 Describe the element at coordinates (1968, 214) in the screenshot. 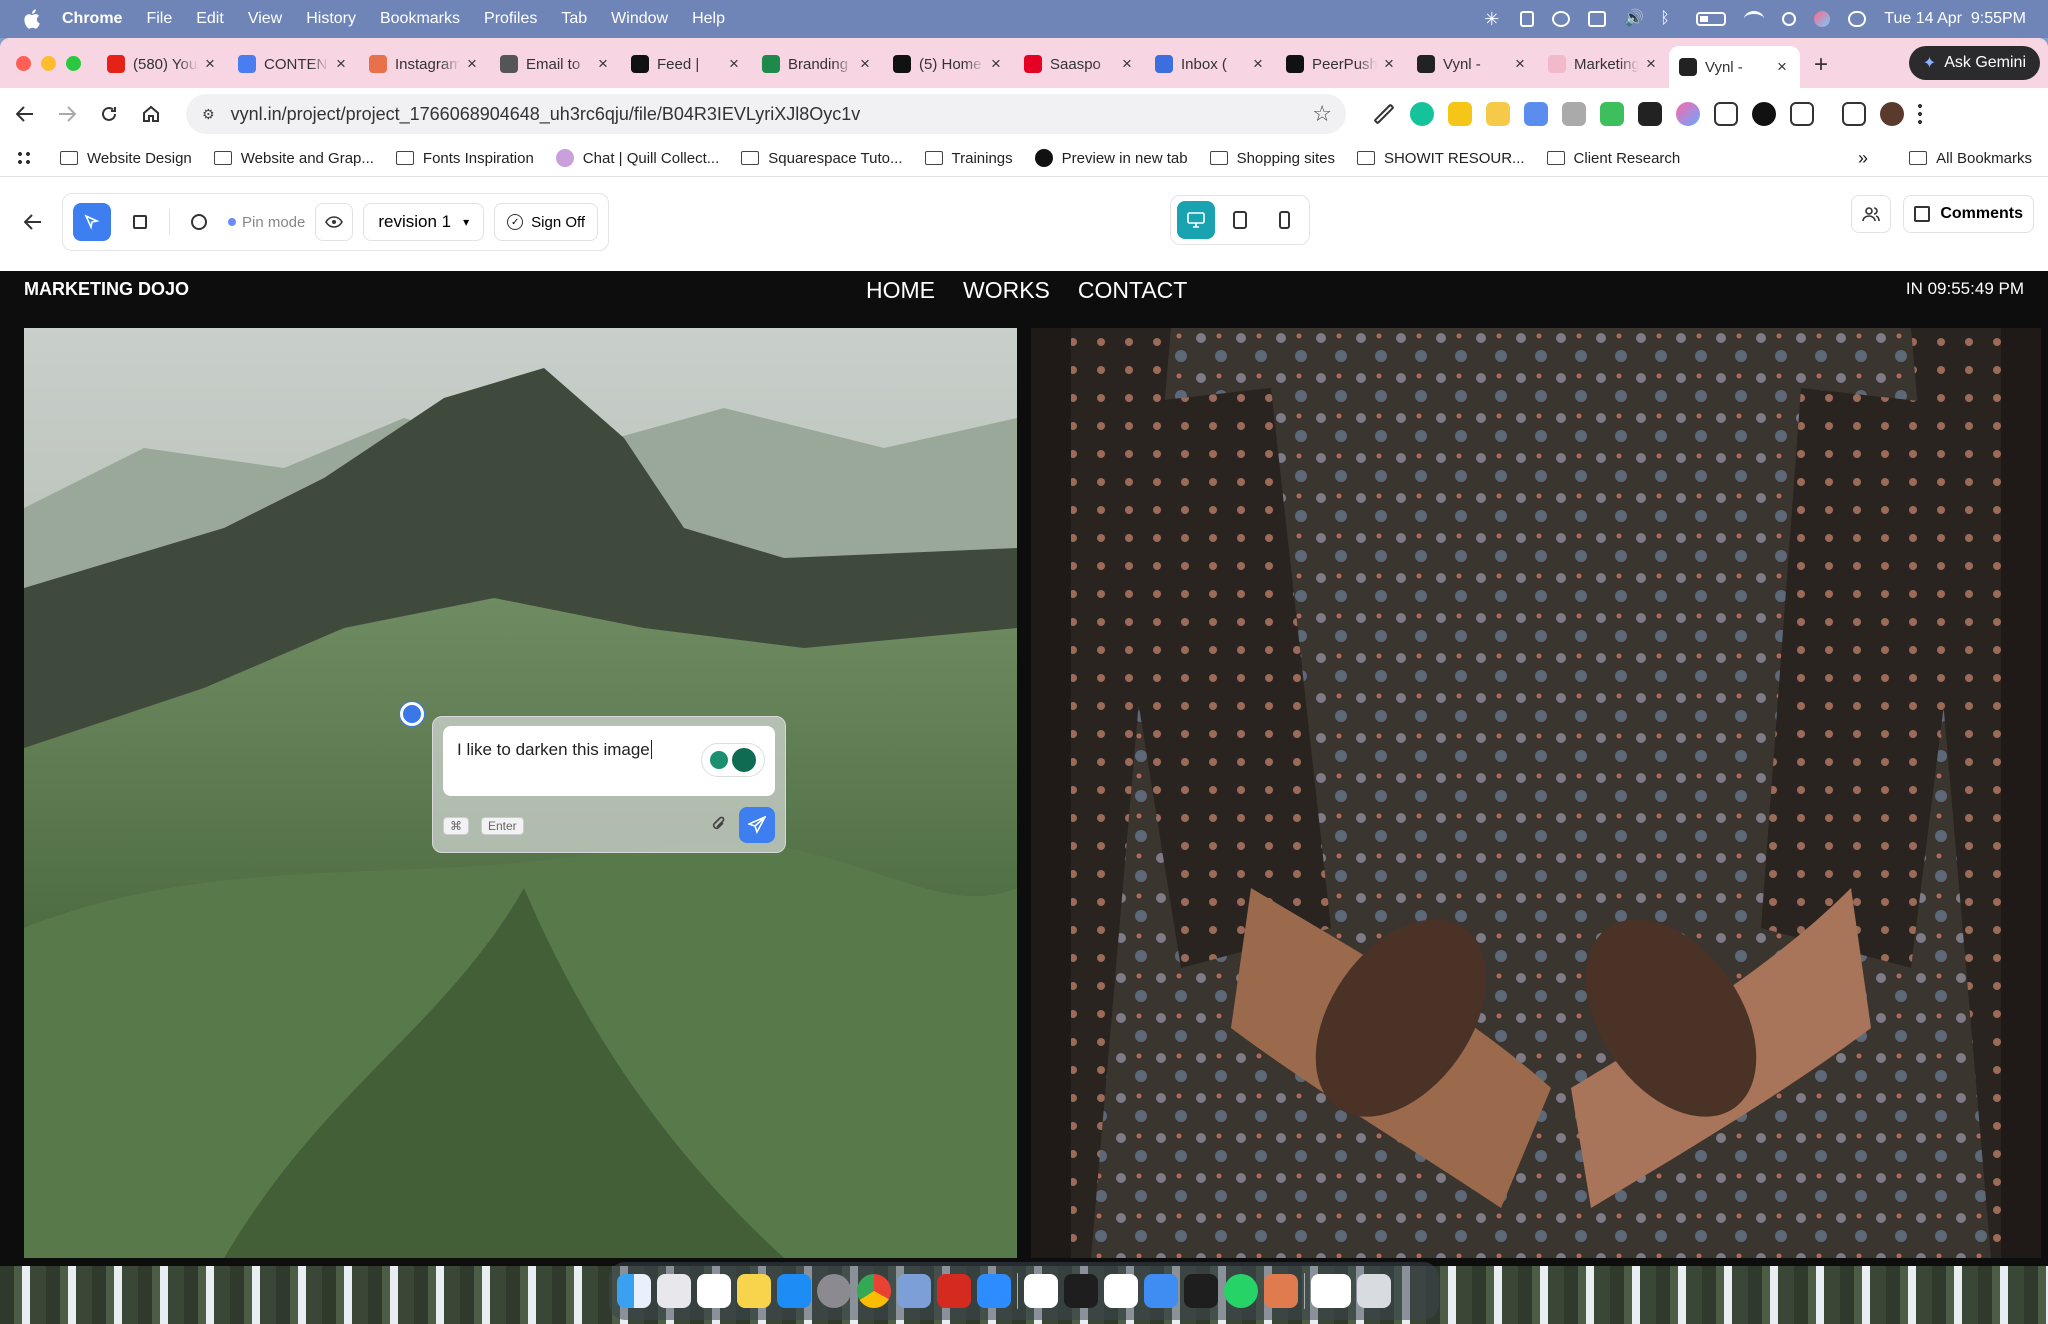

I see `comments-button: Comments` at that location.